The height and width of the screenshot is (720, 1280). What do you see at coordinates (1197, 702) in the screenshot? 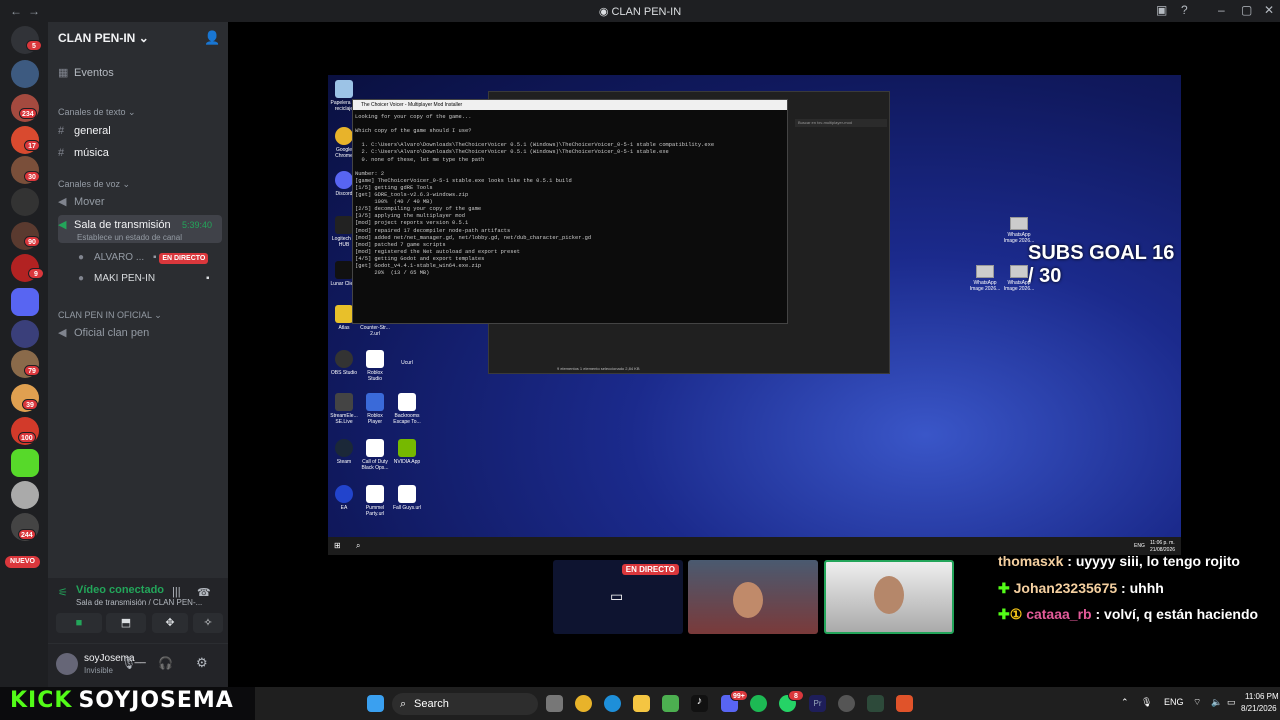
I see `wifi-icon: ⌔` at bounding box center [1197, 702].